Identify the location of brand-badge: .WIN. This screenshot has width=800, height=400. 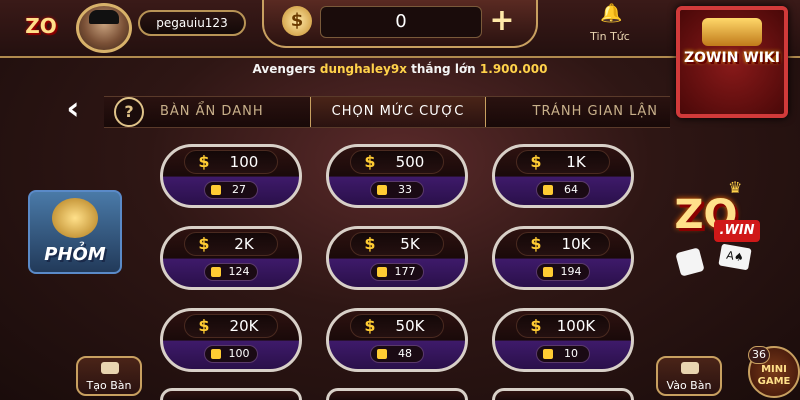
(737, 231).